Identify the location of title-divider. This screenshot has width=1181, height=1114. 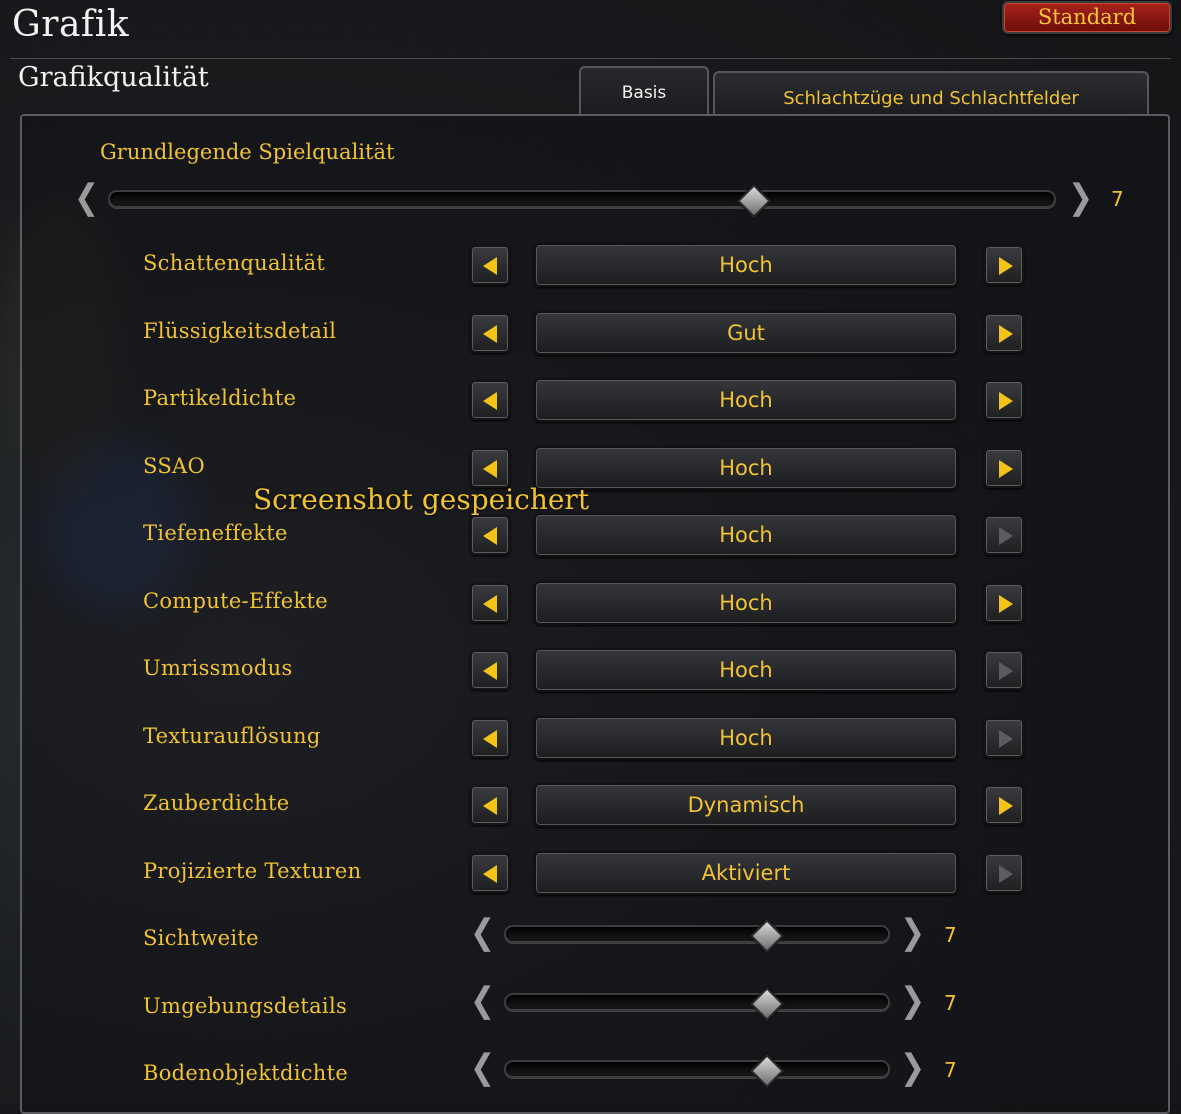
(590, 58).